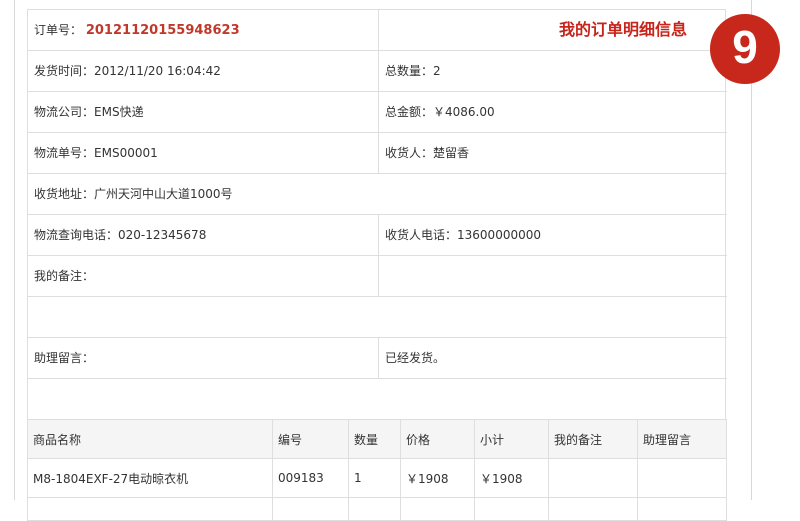 This screenshot has width=800, height=521. I want to click on col-header-price: 价格, so click(437, 439).